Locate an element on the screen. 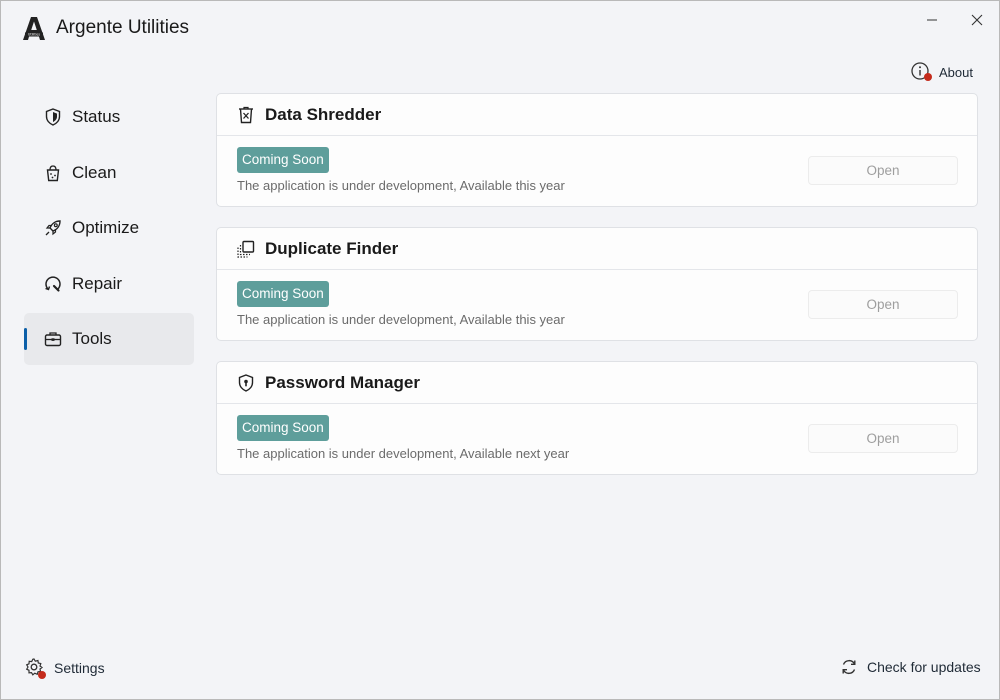 The height and width of the screenshot is (700, 1000). card-header: Duplicate Finder is located at coordinates (597, 249).